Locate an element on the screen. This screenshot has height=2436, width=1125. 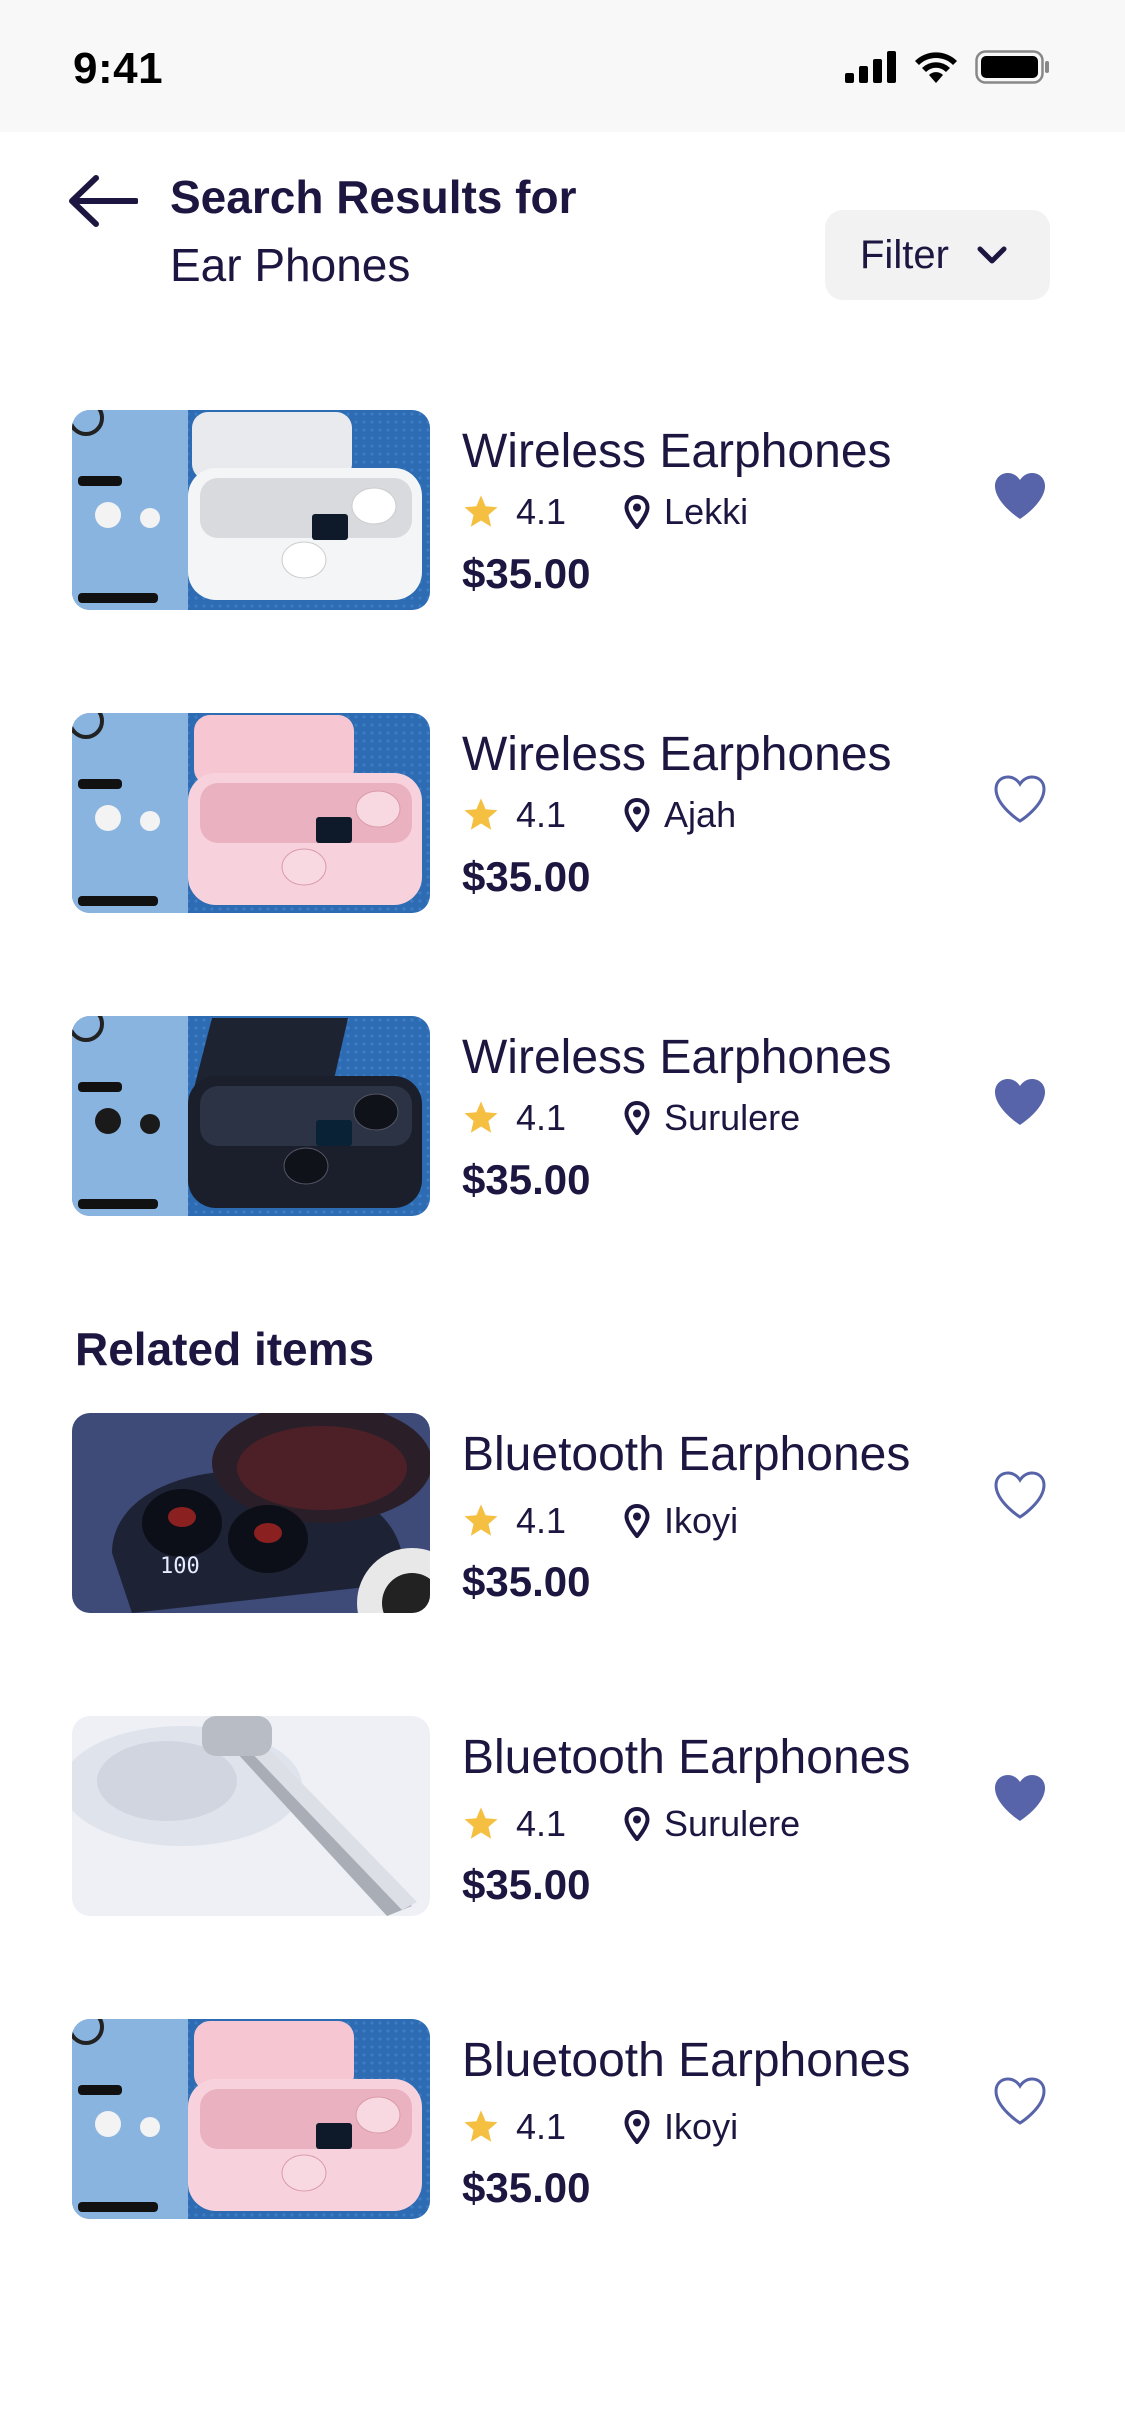
search-query: Ear Phones is located at coordinates (290, 265).